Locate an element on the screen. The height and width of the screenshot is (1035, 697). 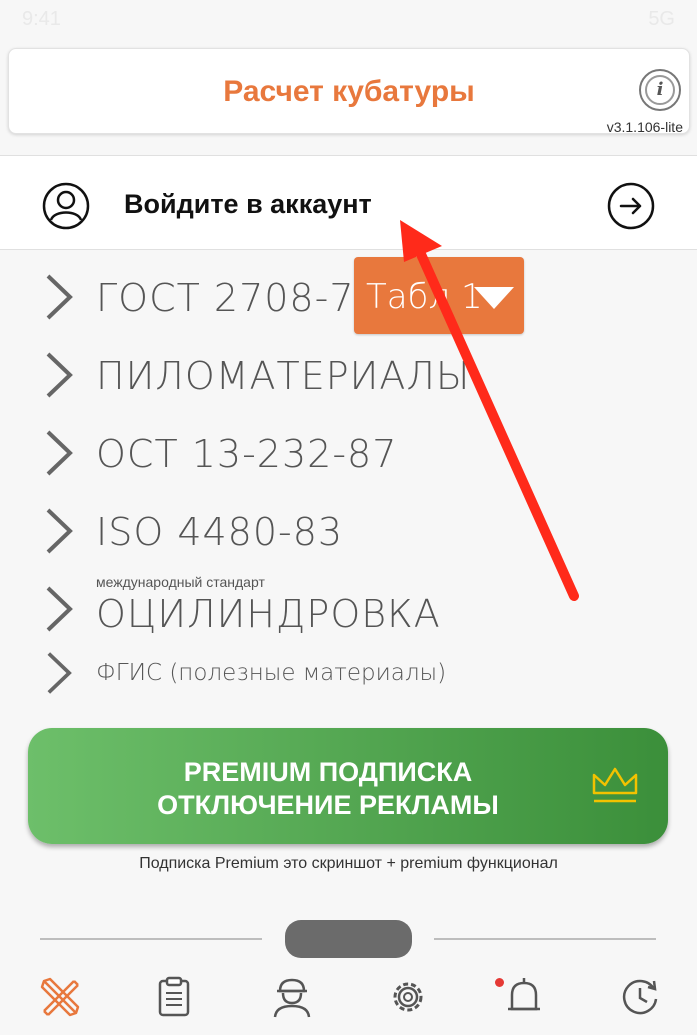
premium-subtitle: ОТКЛЮЧЕНИЕ РЕКЛАМЫ is located at coordinates (328, 805).